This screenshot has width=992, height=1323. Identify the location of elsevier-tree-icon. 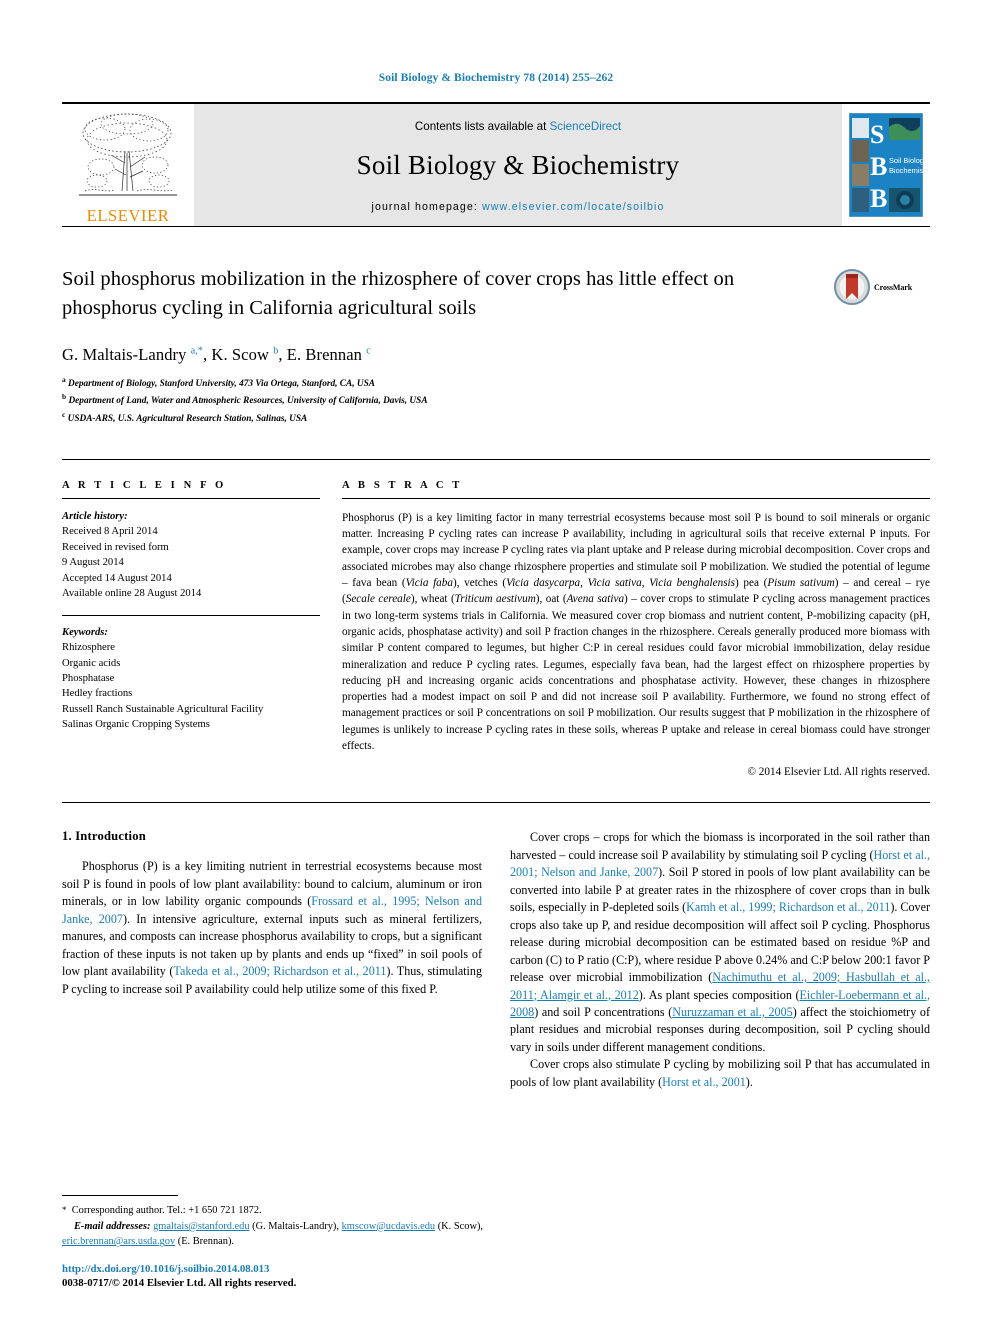
(128, 154).